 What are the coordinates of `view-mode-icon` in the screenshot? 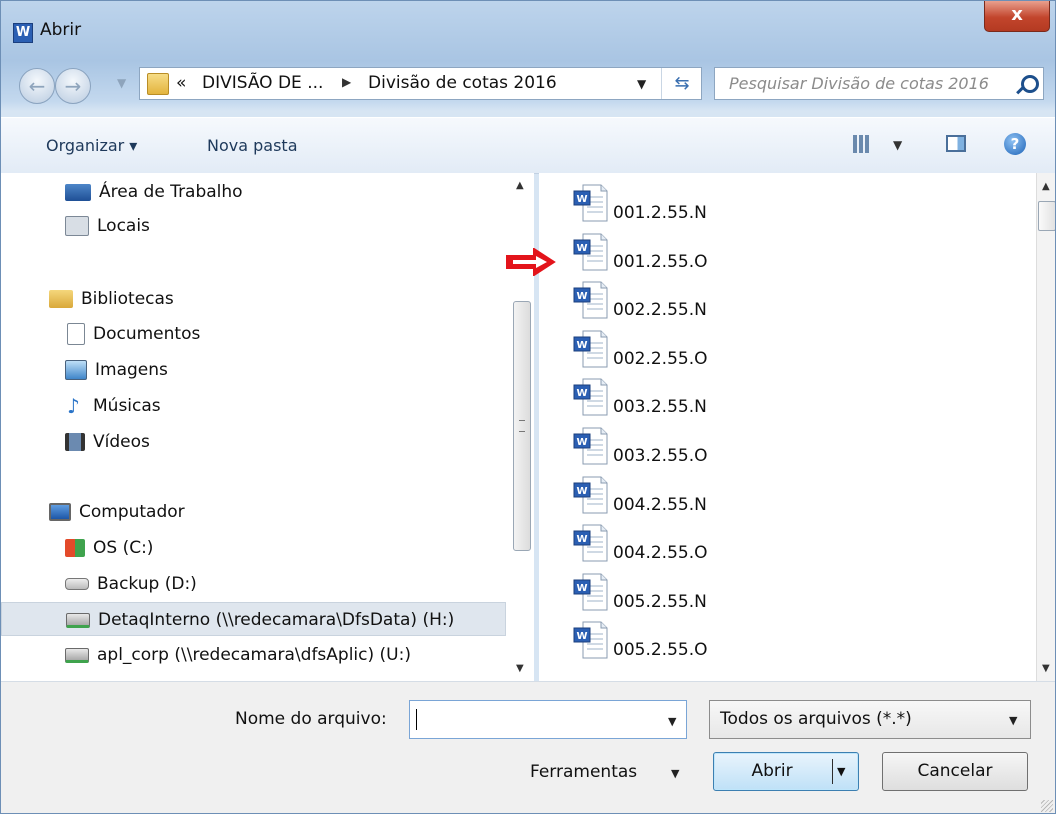 It's located at (862, 144).